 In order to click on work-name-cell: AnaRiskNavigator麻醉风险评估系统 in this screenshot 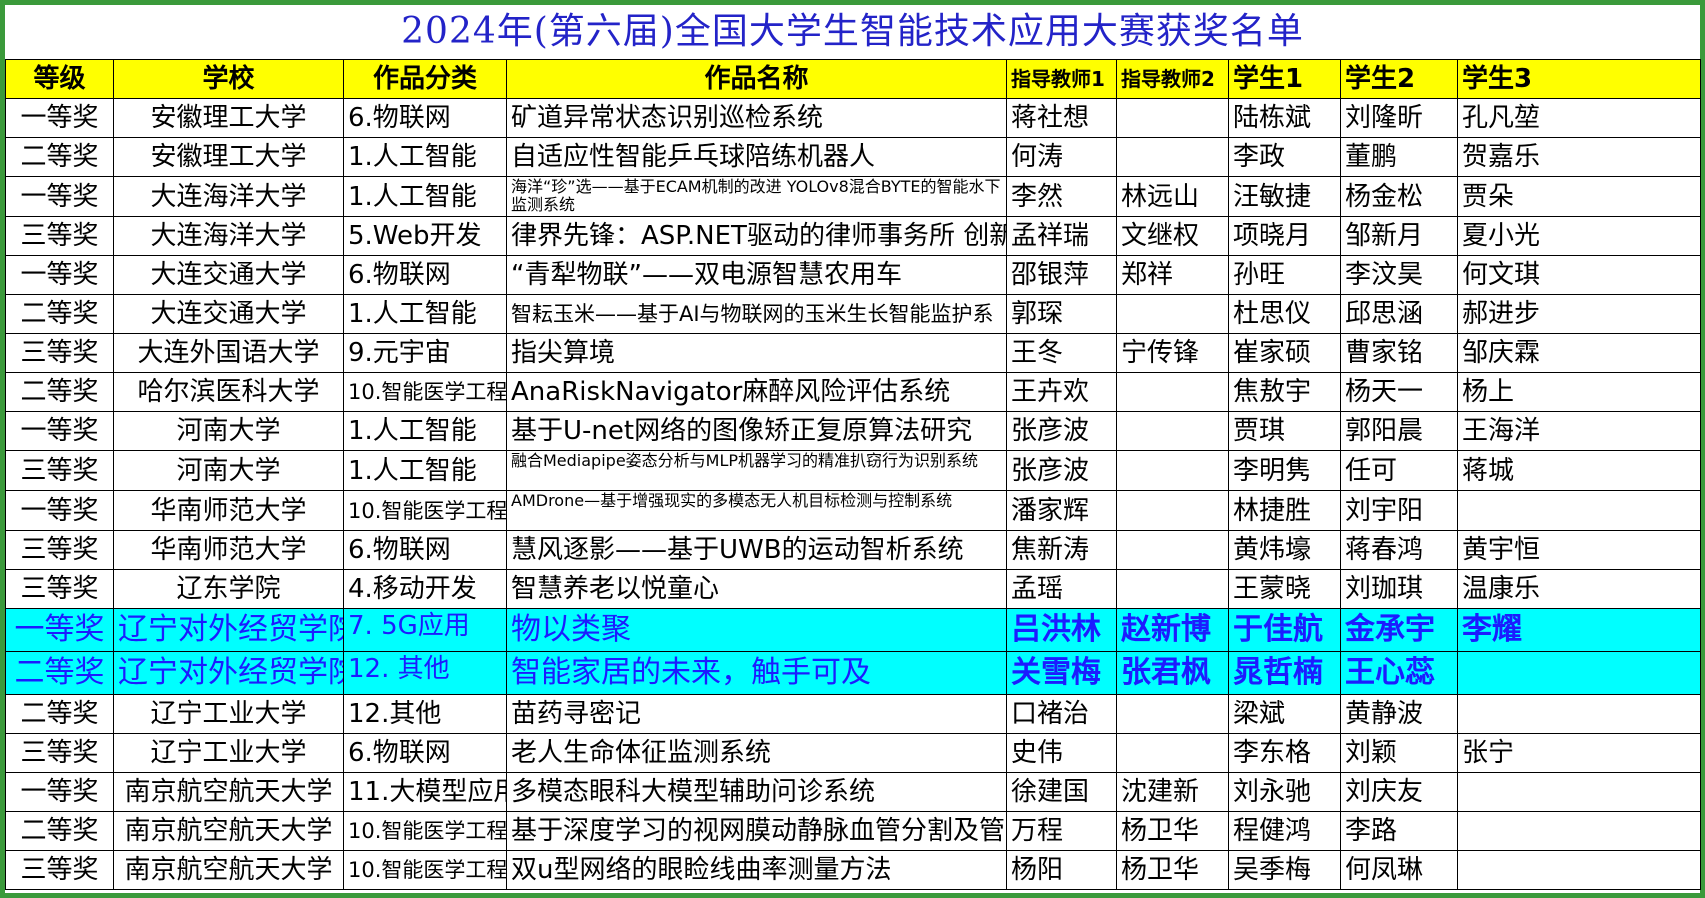, I will do `click(756, 392)`.